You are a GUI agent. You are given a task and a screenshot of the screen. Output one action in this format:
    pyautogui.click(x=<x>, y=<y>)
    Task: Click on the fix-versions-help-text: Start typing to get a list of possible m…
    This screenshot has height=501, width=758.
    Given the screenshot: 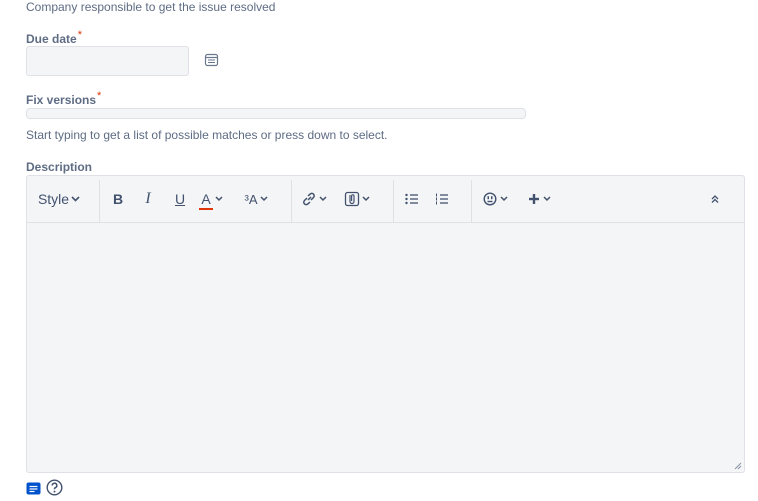 What is the action you would take?
    pyautogui.click(x=207, y=135)
    